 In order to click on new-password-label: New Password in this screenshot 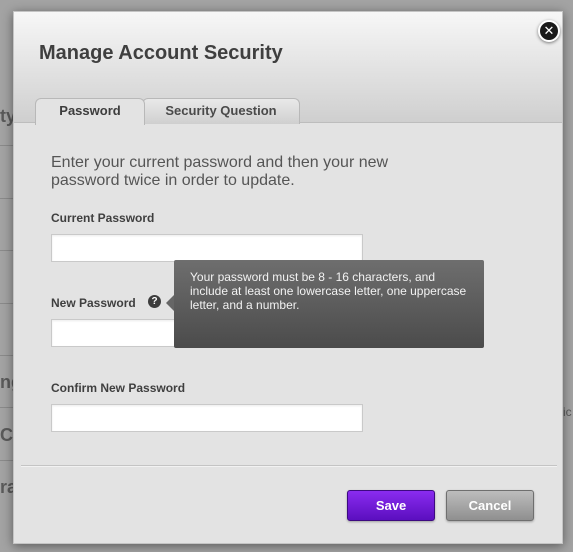, I will do `click(93, 303)`.